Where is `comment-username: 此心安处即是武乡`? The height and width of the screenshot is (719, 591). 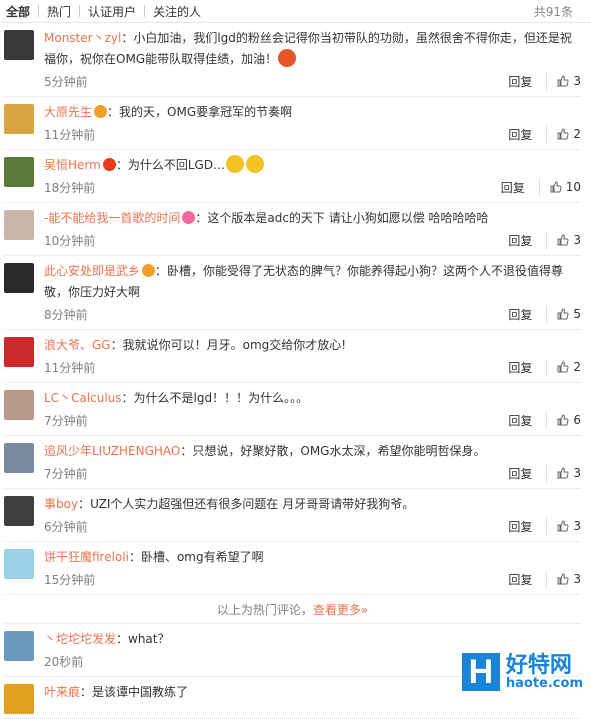
comment-username: 此心安处即是武乡 is located at coordinates (92, 271).